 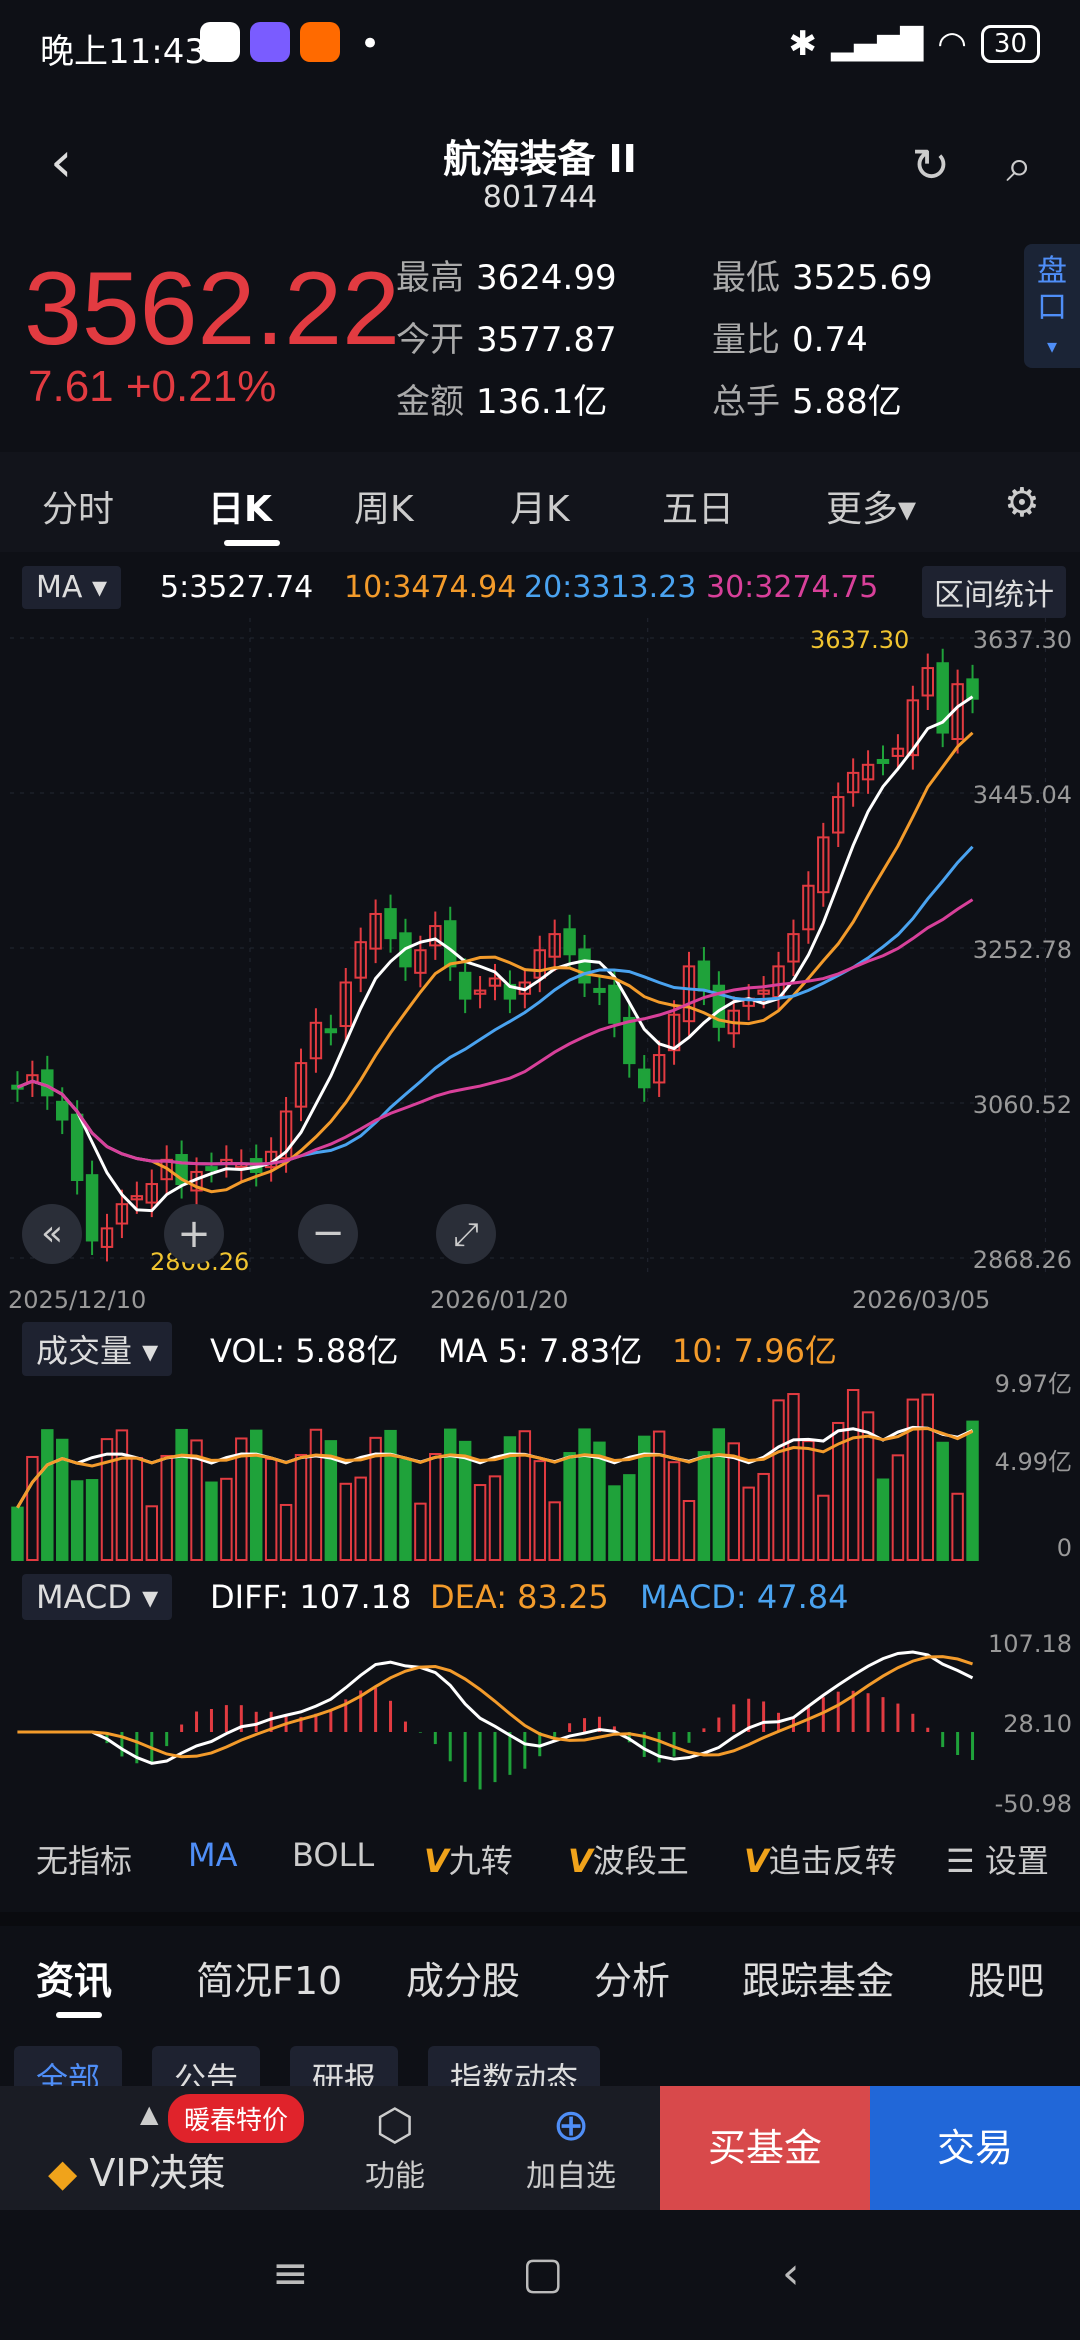 What do you see at coordinates (252, 543) in the screenshot?
I see `active-tab-underline` at bounding box center [252, 543].